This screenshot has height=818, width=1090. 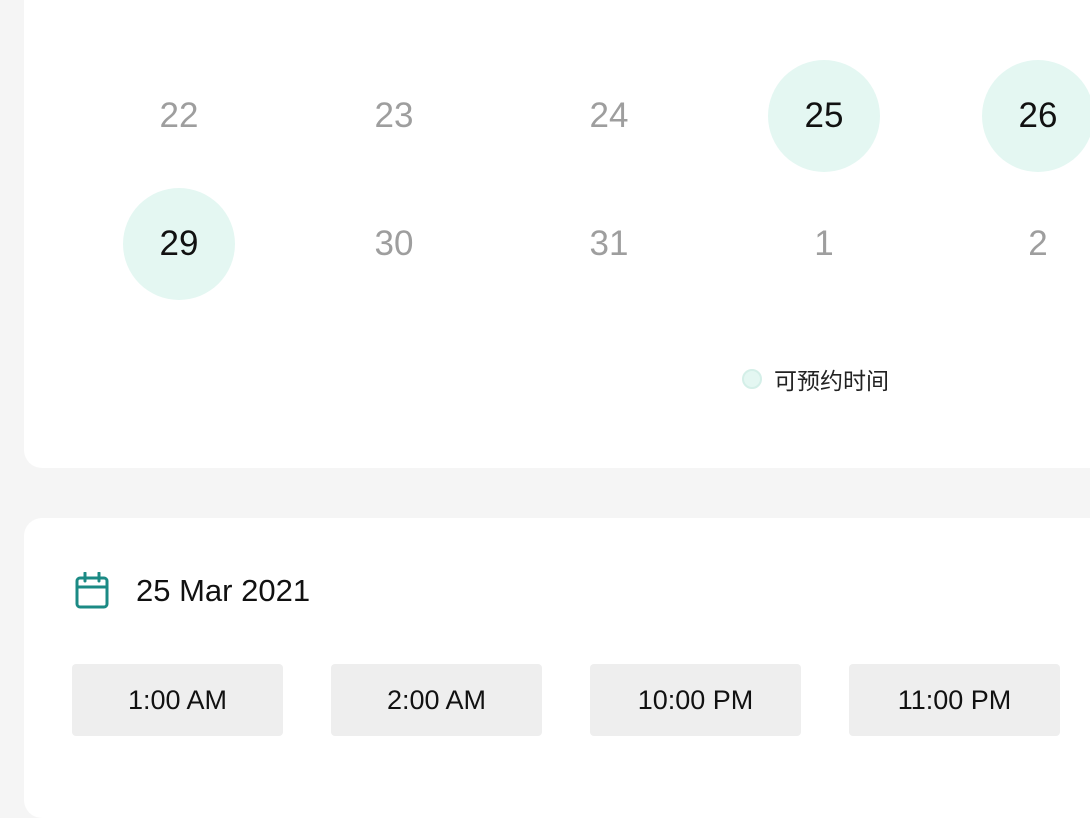 What do you see at coordinates (1036, 116) in the screenshot?
I see `calendar-day-26: 26` at bounding box center [1036, 116].